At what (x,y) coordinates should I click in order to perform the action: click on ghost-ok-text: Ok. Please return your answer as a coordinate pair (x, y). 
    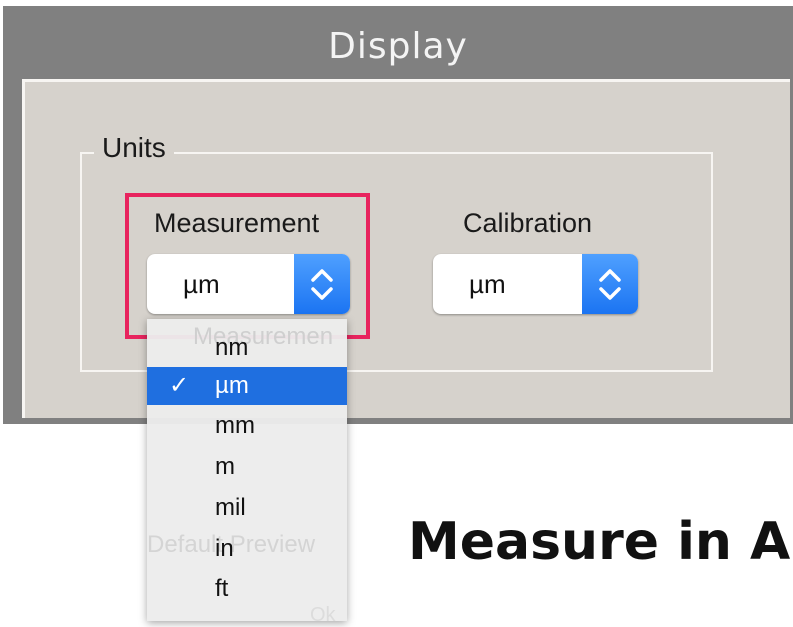
    Looking at the image, I should click on (323, 615).